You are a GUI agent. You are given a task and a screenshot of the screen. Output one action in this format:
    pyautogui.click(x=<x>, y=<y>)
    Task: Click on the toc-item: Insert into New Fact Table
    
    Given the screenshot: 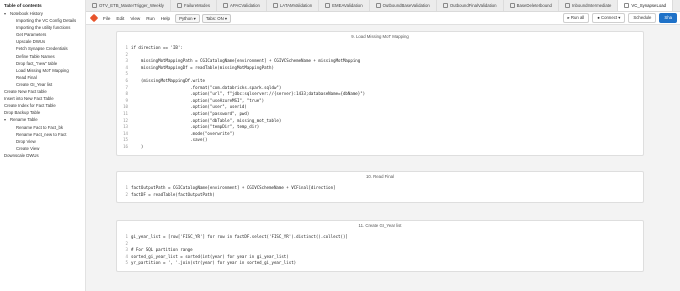 What is the action you would take?
    pyautogui.click(x=42, y=98)
    